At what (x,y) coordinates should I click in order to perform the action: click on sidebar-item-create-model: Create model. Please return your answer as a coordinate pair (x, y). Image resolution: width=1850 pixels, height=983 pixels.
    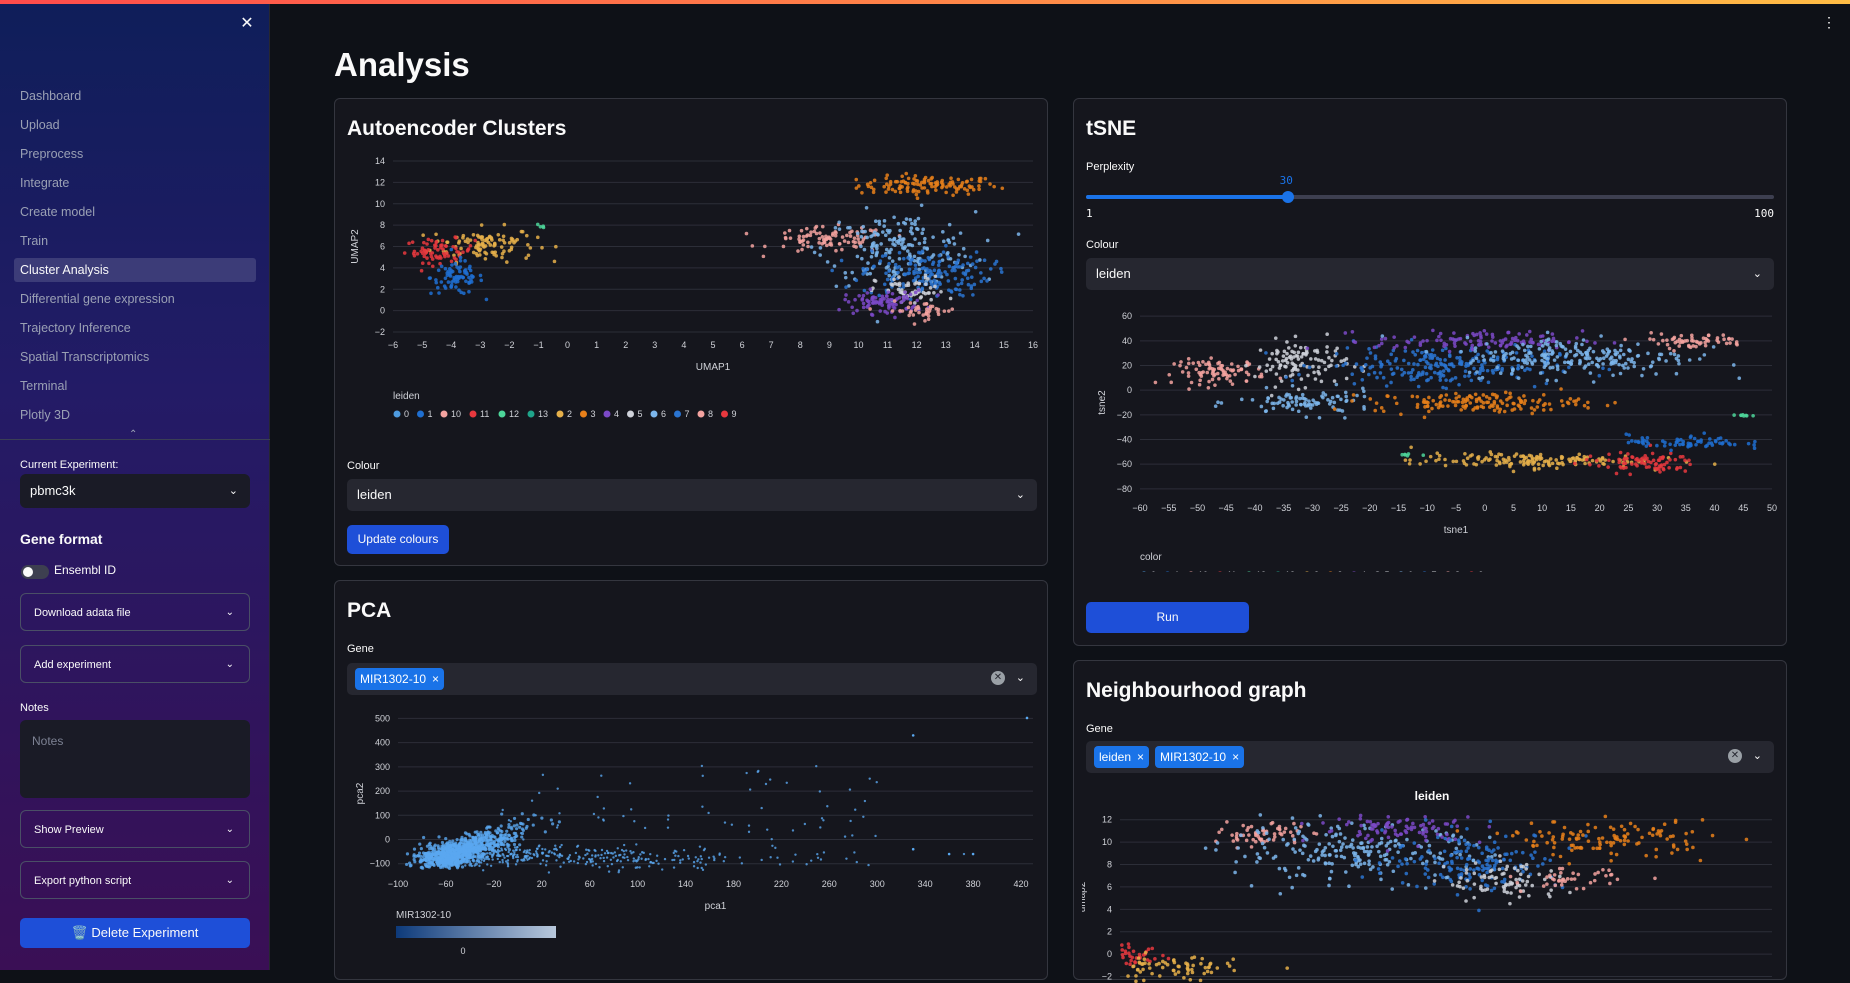
    Looking at the image, I should click on (135, 212).